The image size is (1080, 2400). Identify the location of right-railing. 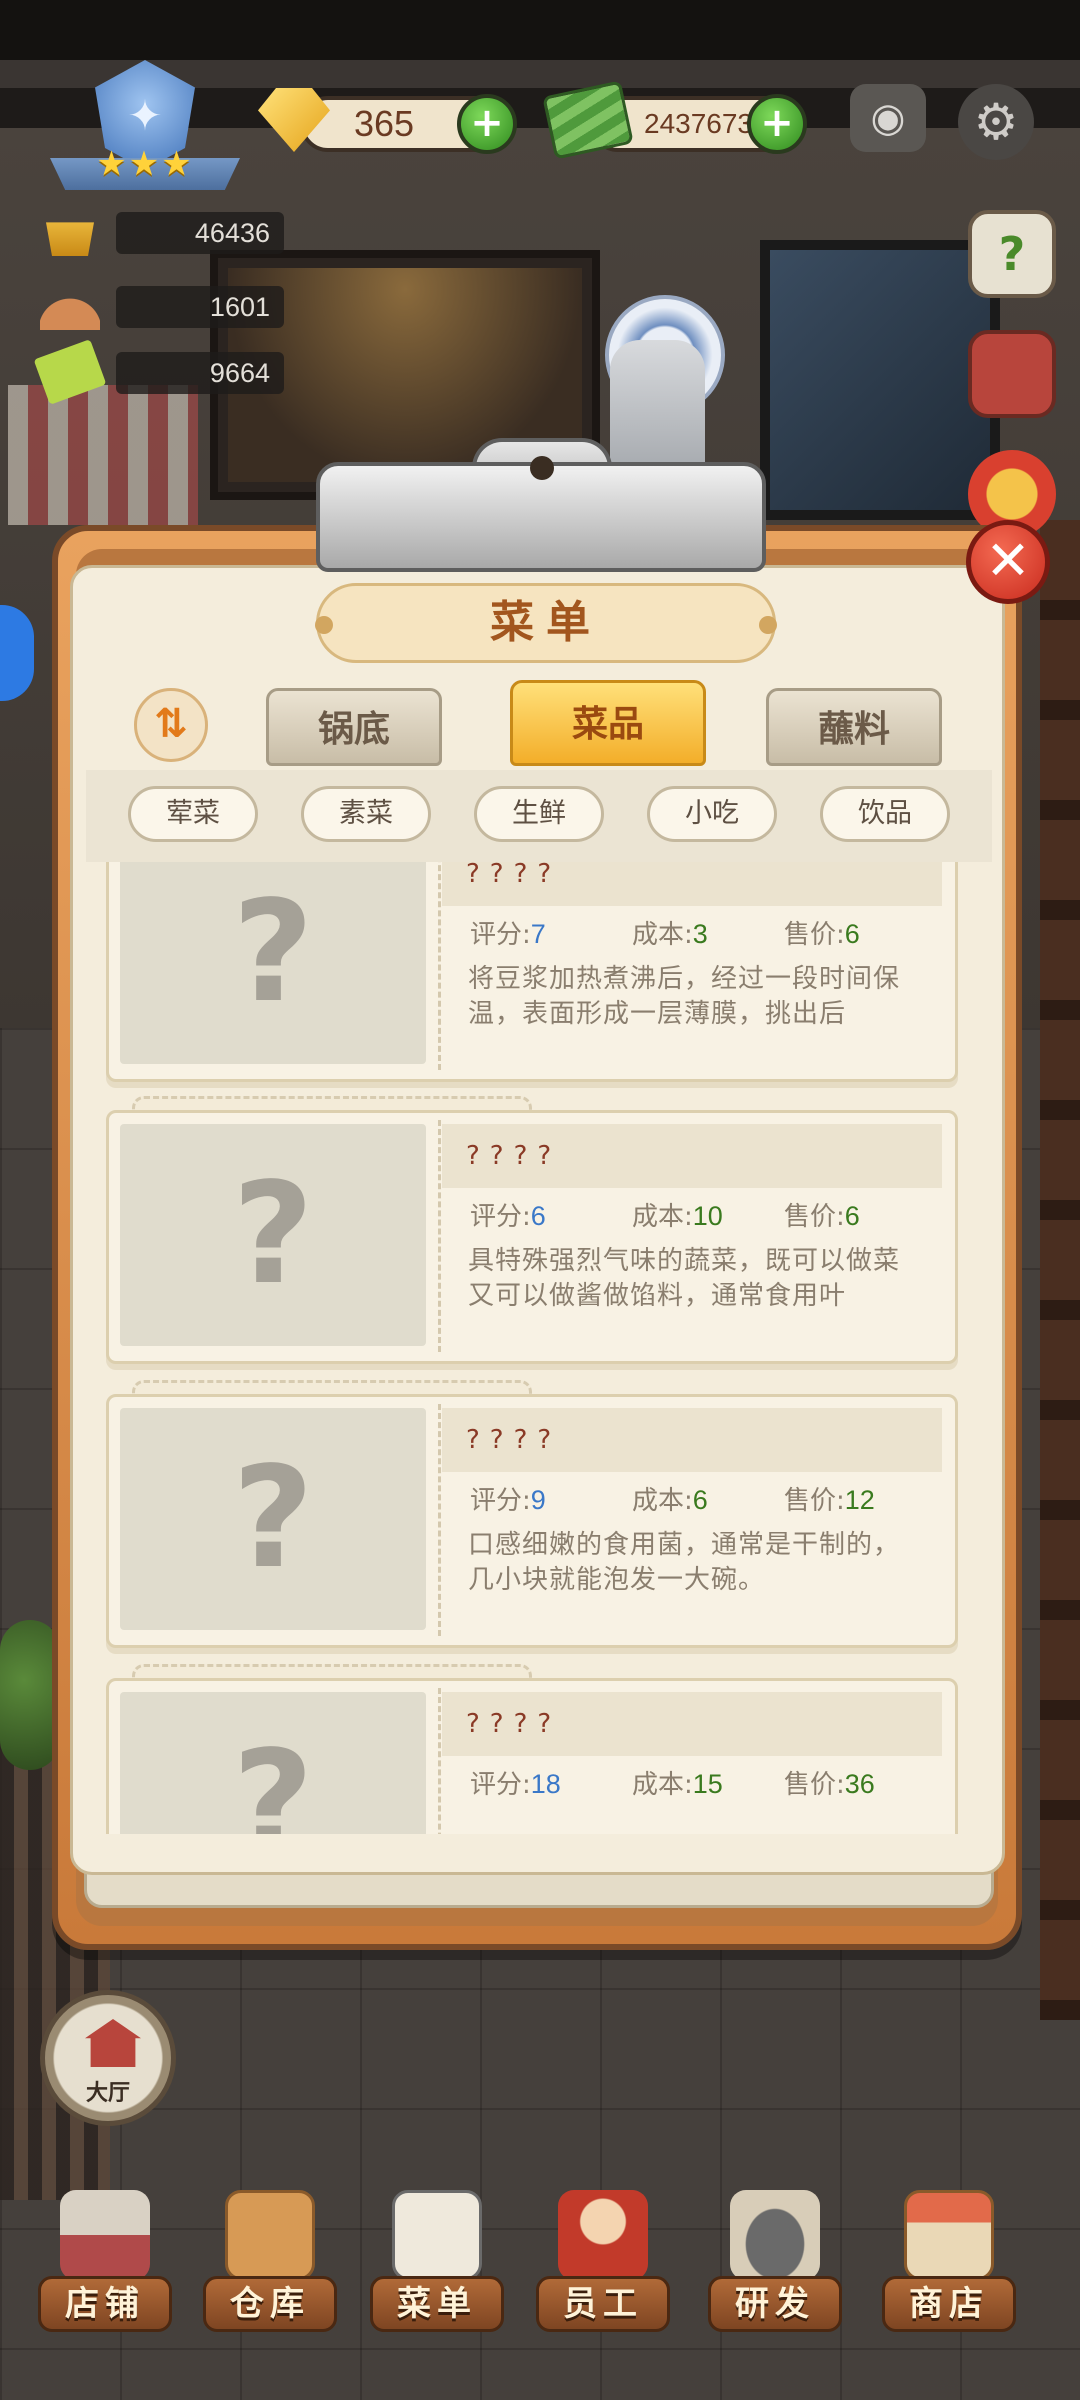
(1060, 1270).